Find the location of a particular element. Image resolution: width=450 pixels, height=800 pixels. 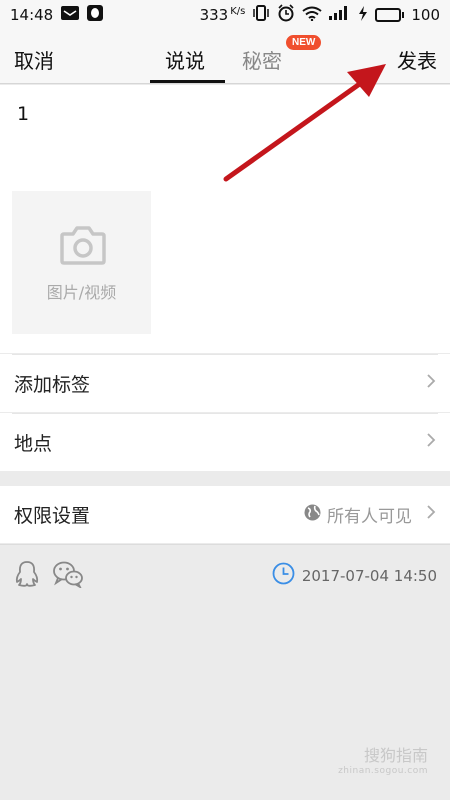

globe-icon is located at coordinates (312, 515).